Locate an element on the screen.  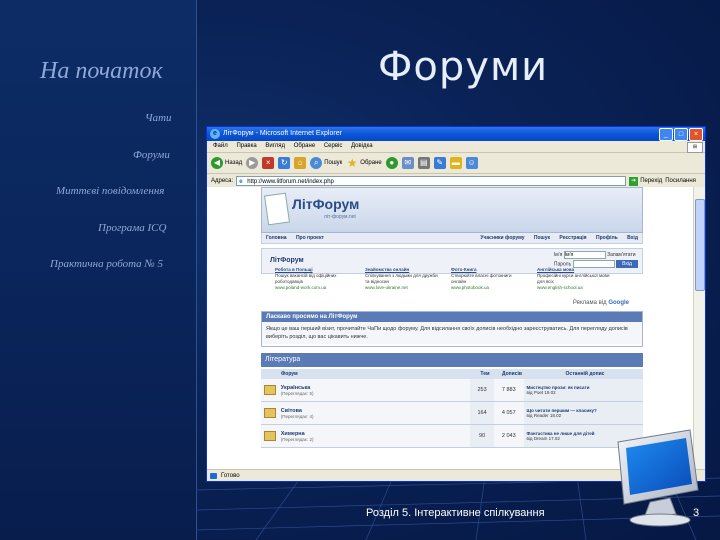
search-icon: ⌕ is located at coordinates (316, 163).